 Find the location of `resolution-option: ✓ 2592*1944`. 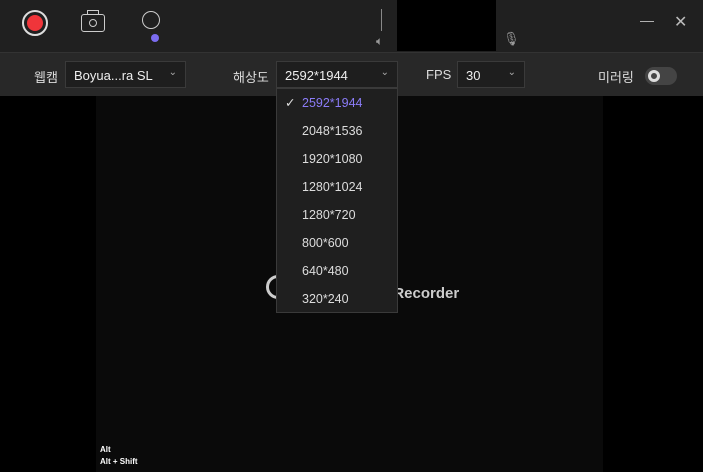

resolution-option: ✓ 2592*1944 is located at coordinates (337, 103).